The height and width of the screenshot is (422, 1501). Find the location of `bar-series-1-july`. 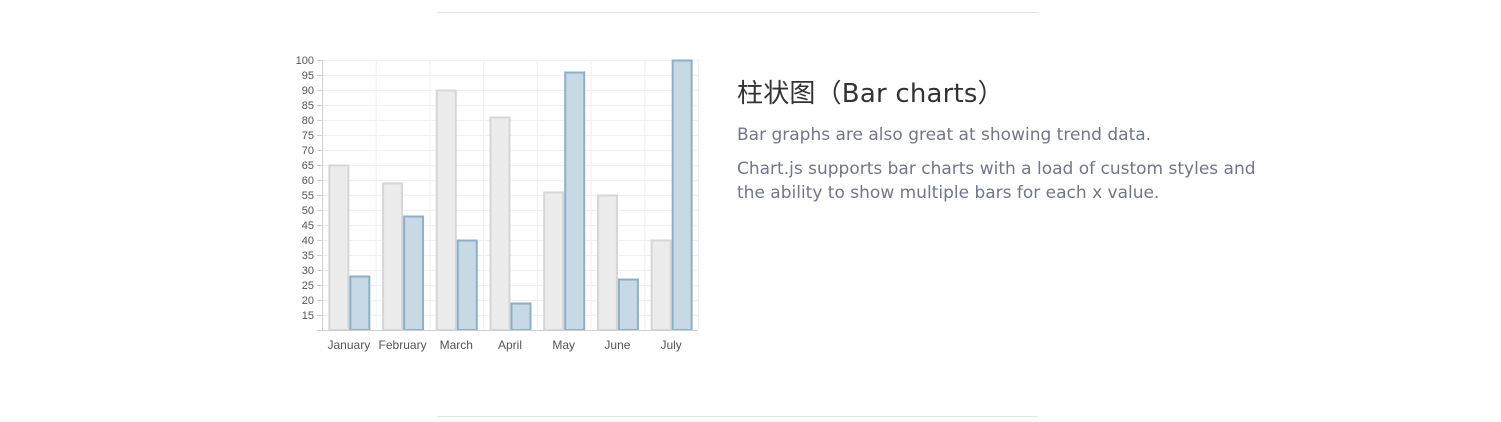

bar-series-1-july is located at coordinates (661, 285).